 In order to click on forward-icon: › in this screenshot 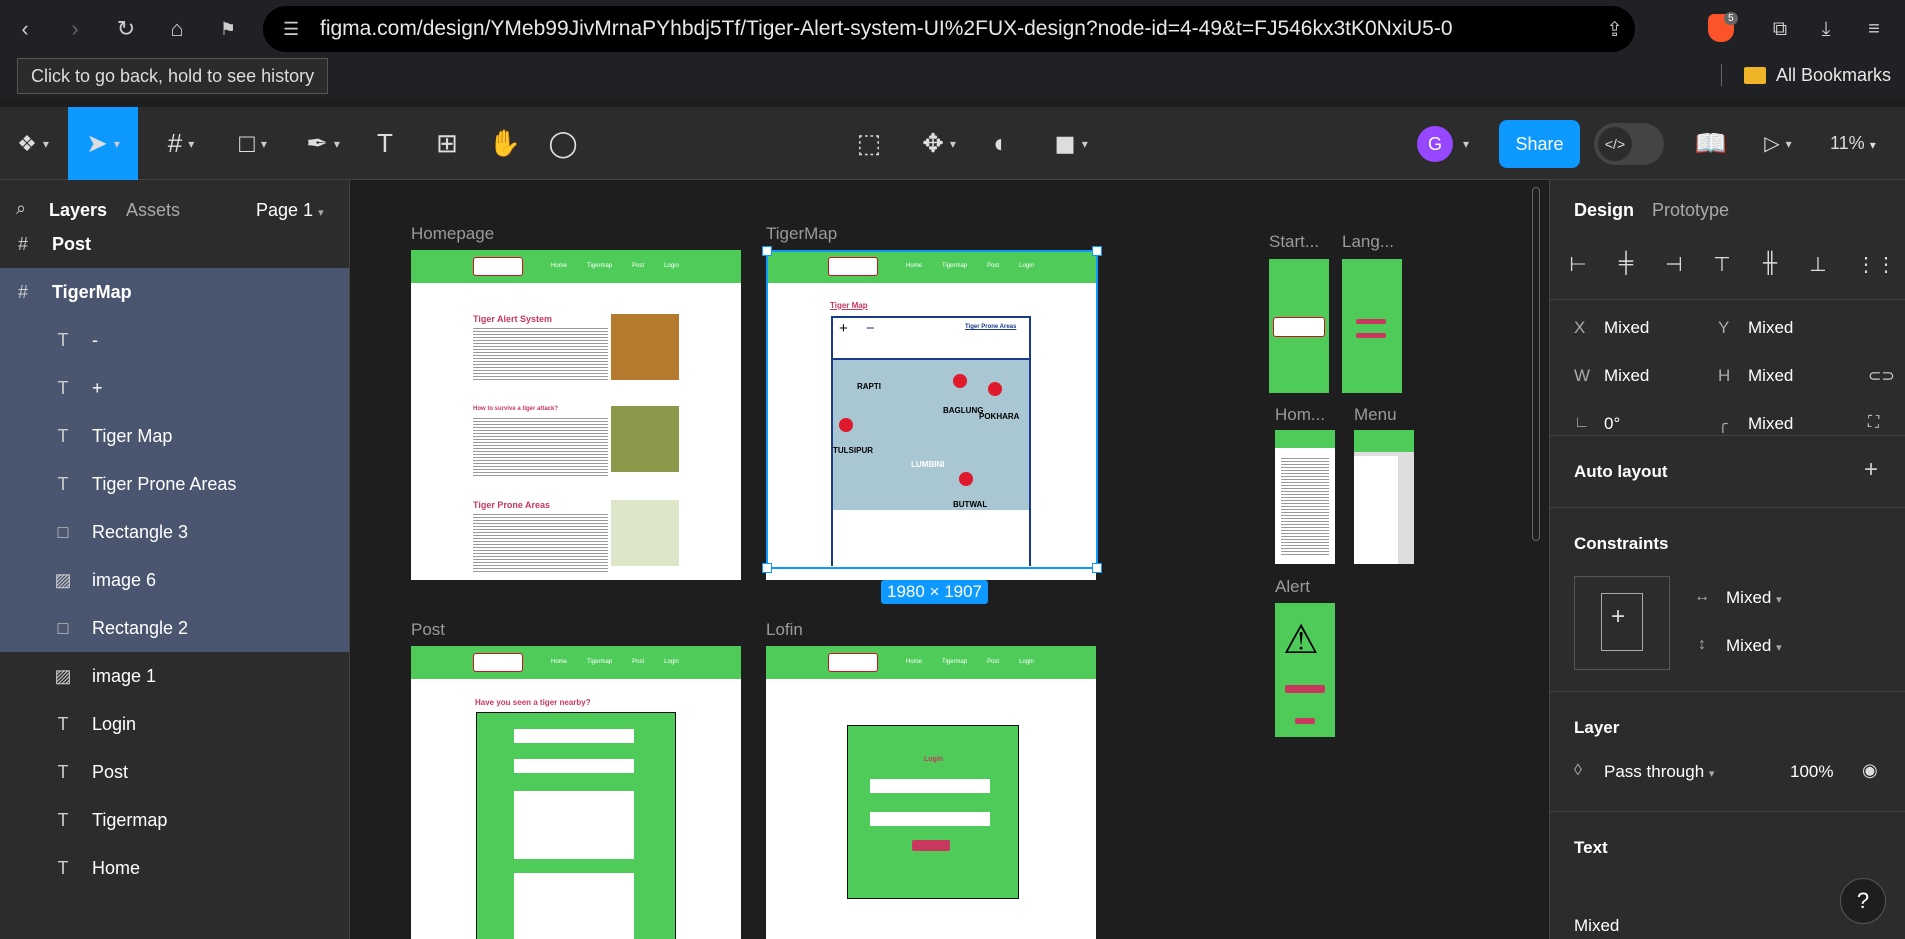, I will do `click(75, 29)`.